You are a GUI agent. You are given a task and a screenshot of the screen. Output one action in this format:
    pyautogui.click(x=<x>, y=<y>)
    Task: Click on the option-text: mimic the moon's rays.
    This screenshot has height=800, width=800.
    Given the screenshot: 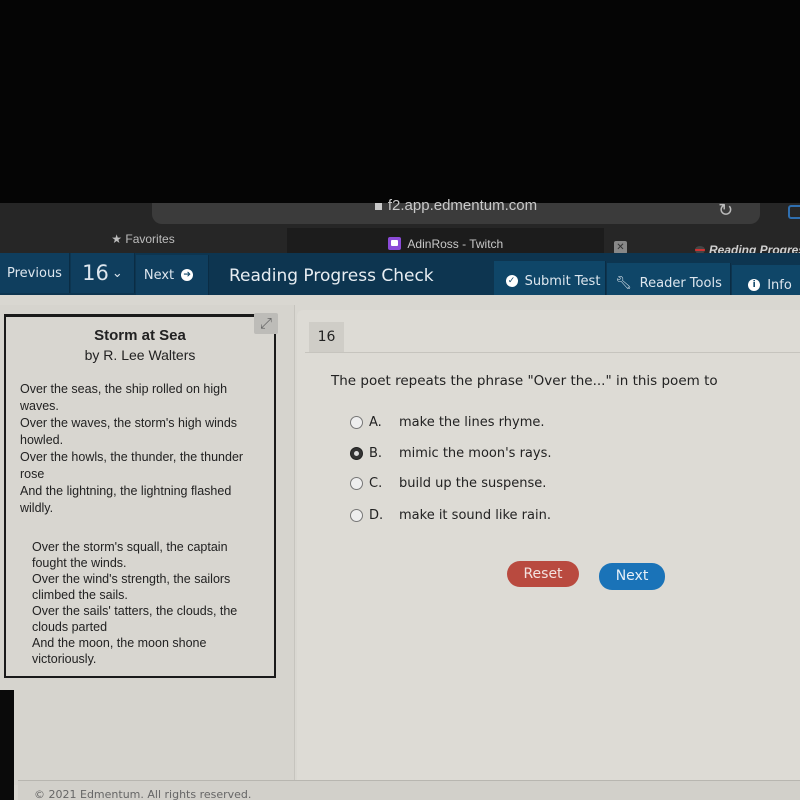 What is the action you would take?
    pyautogui.click(x=475, y=453)
    